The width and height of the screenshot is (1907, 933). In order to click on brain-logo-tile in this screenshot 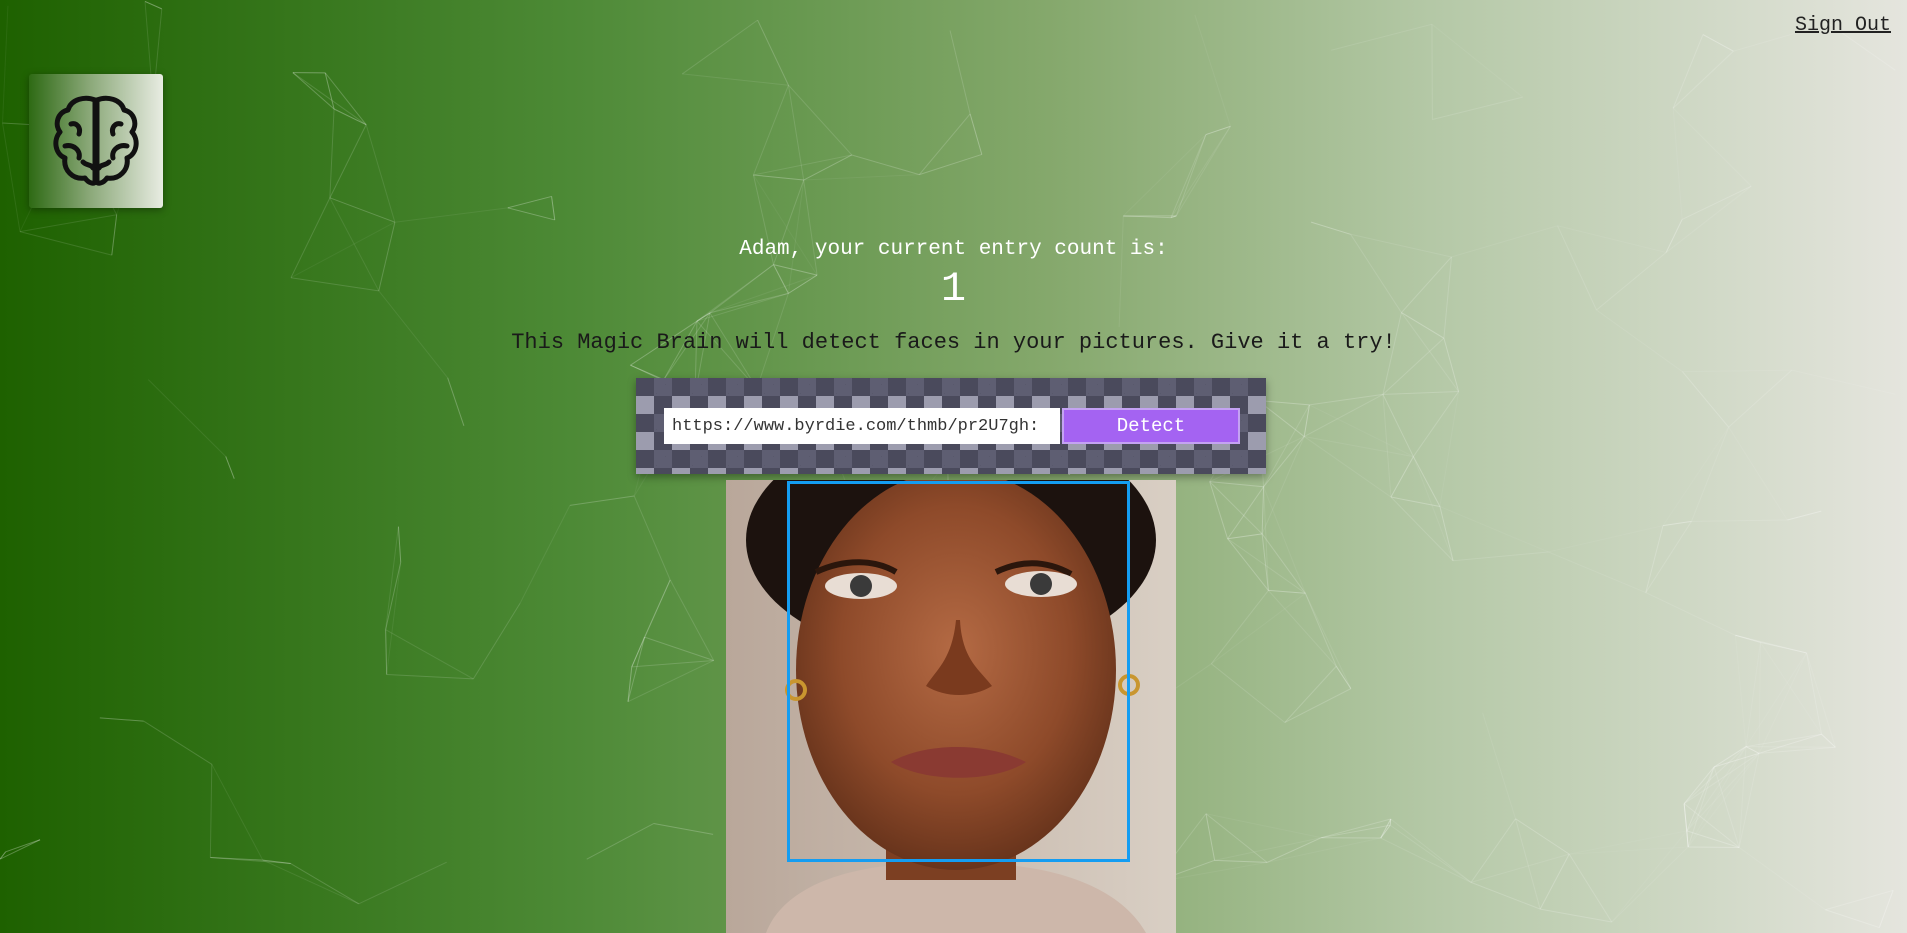, I will do `click(96, 141)`.